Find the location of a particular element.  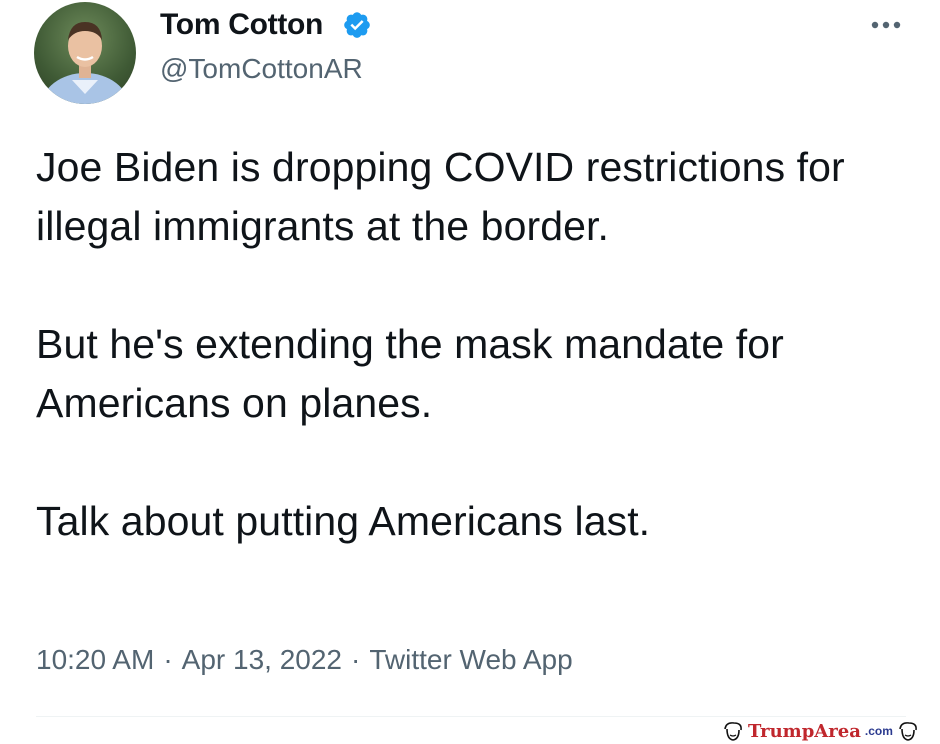

tweet-metadata: 10:20 AM · Apr 13, 2022 · Twitter Web App is located at coordinates (304, 660).